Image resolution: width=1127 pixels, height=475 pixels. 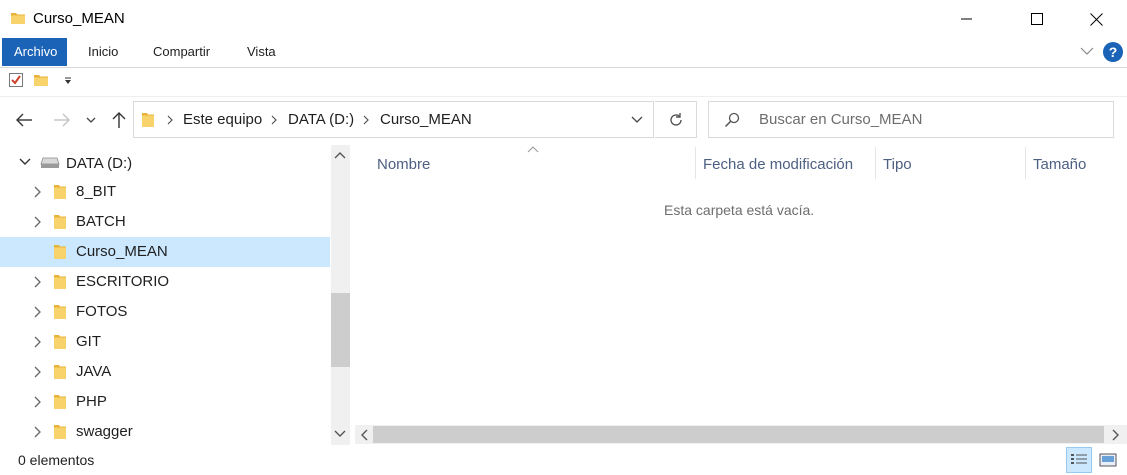 I want to click on search-icon, so click(x=732, y=120).